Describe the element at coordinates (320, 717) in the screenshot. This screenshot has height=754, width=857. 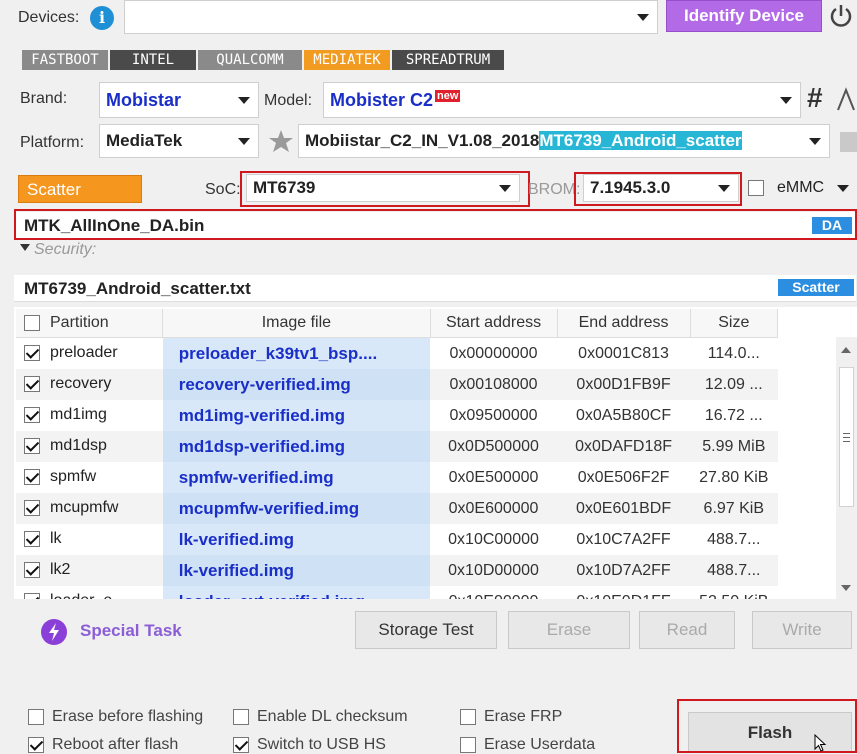
I see `option-enable-dl-checksum: Enable DL checksum` at that location.